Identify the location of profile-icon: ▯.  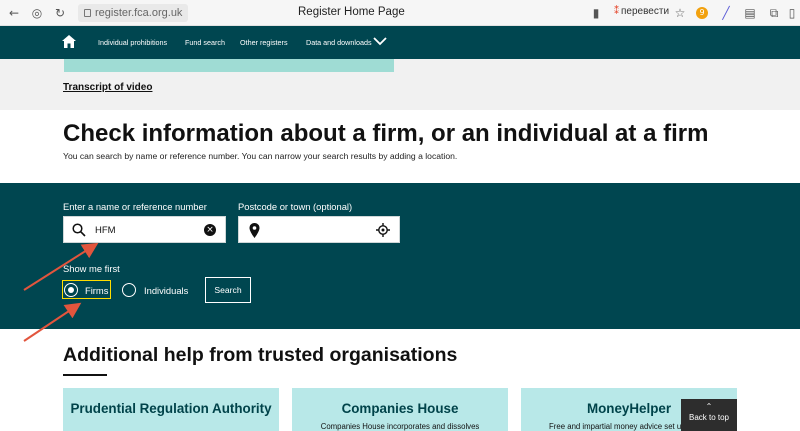
(792, 13).